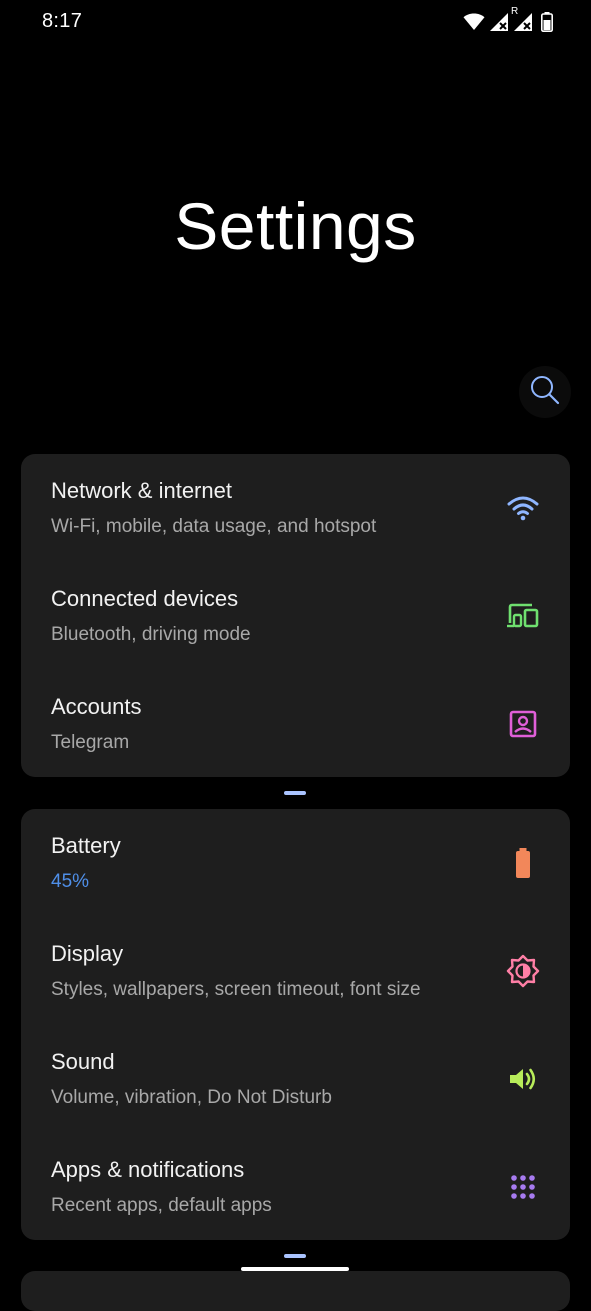 The image size is (591, 1311). What do you see at coordinates (145, 598) in the screenshot?
I see `setting-title: Connected devices` at bounding box center [145, 598].